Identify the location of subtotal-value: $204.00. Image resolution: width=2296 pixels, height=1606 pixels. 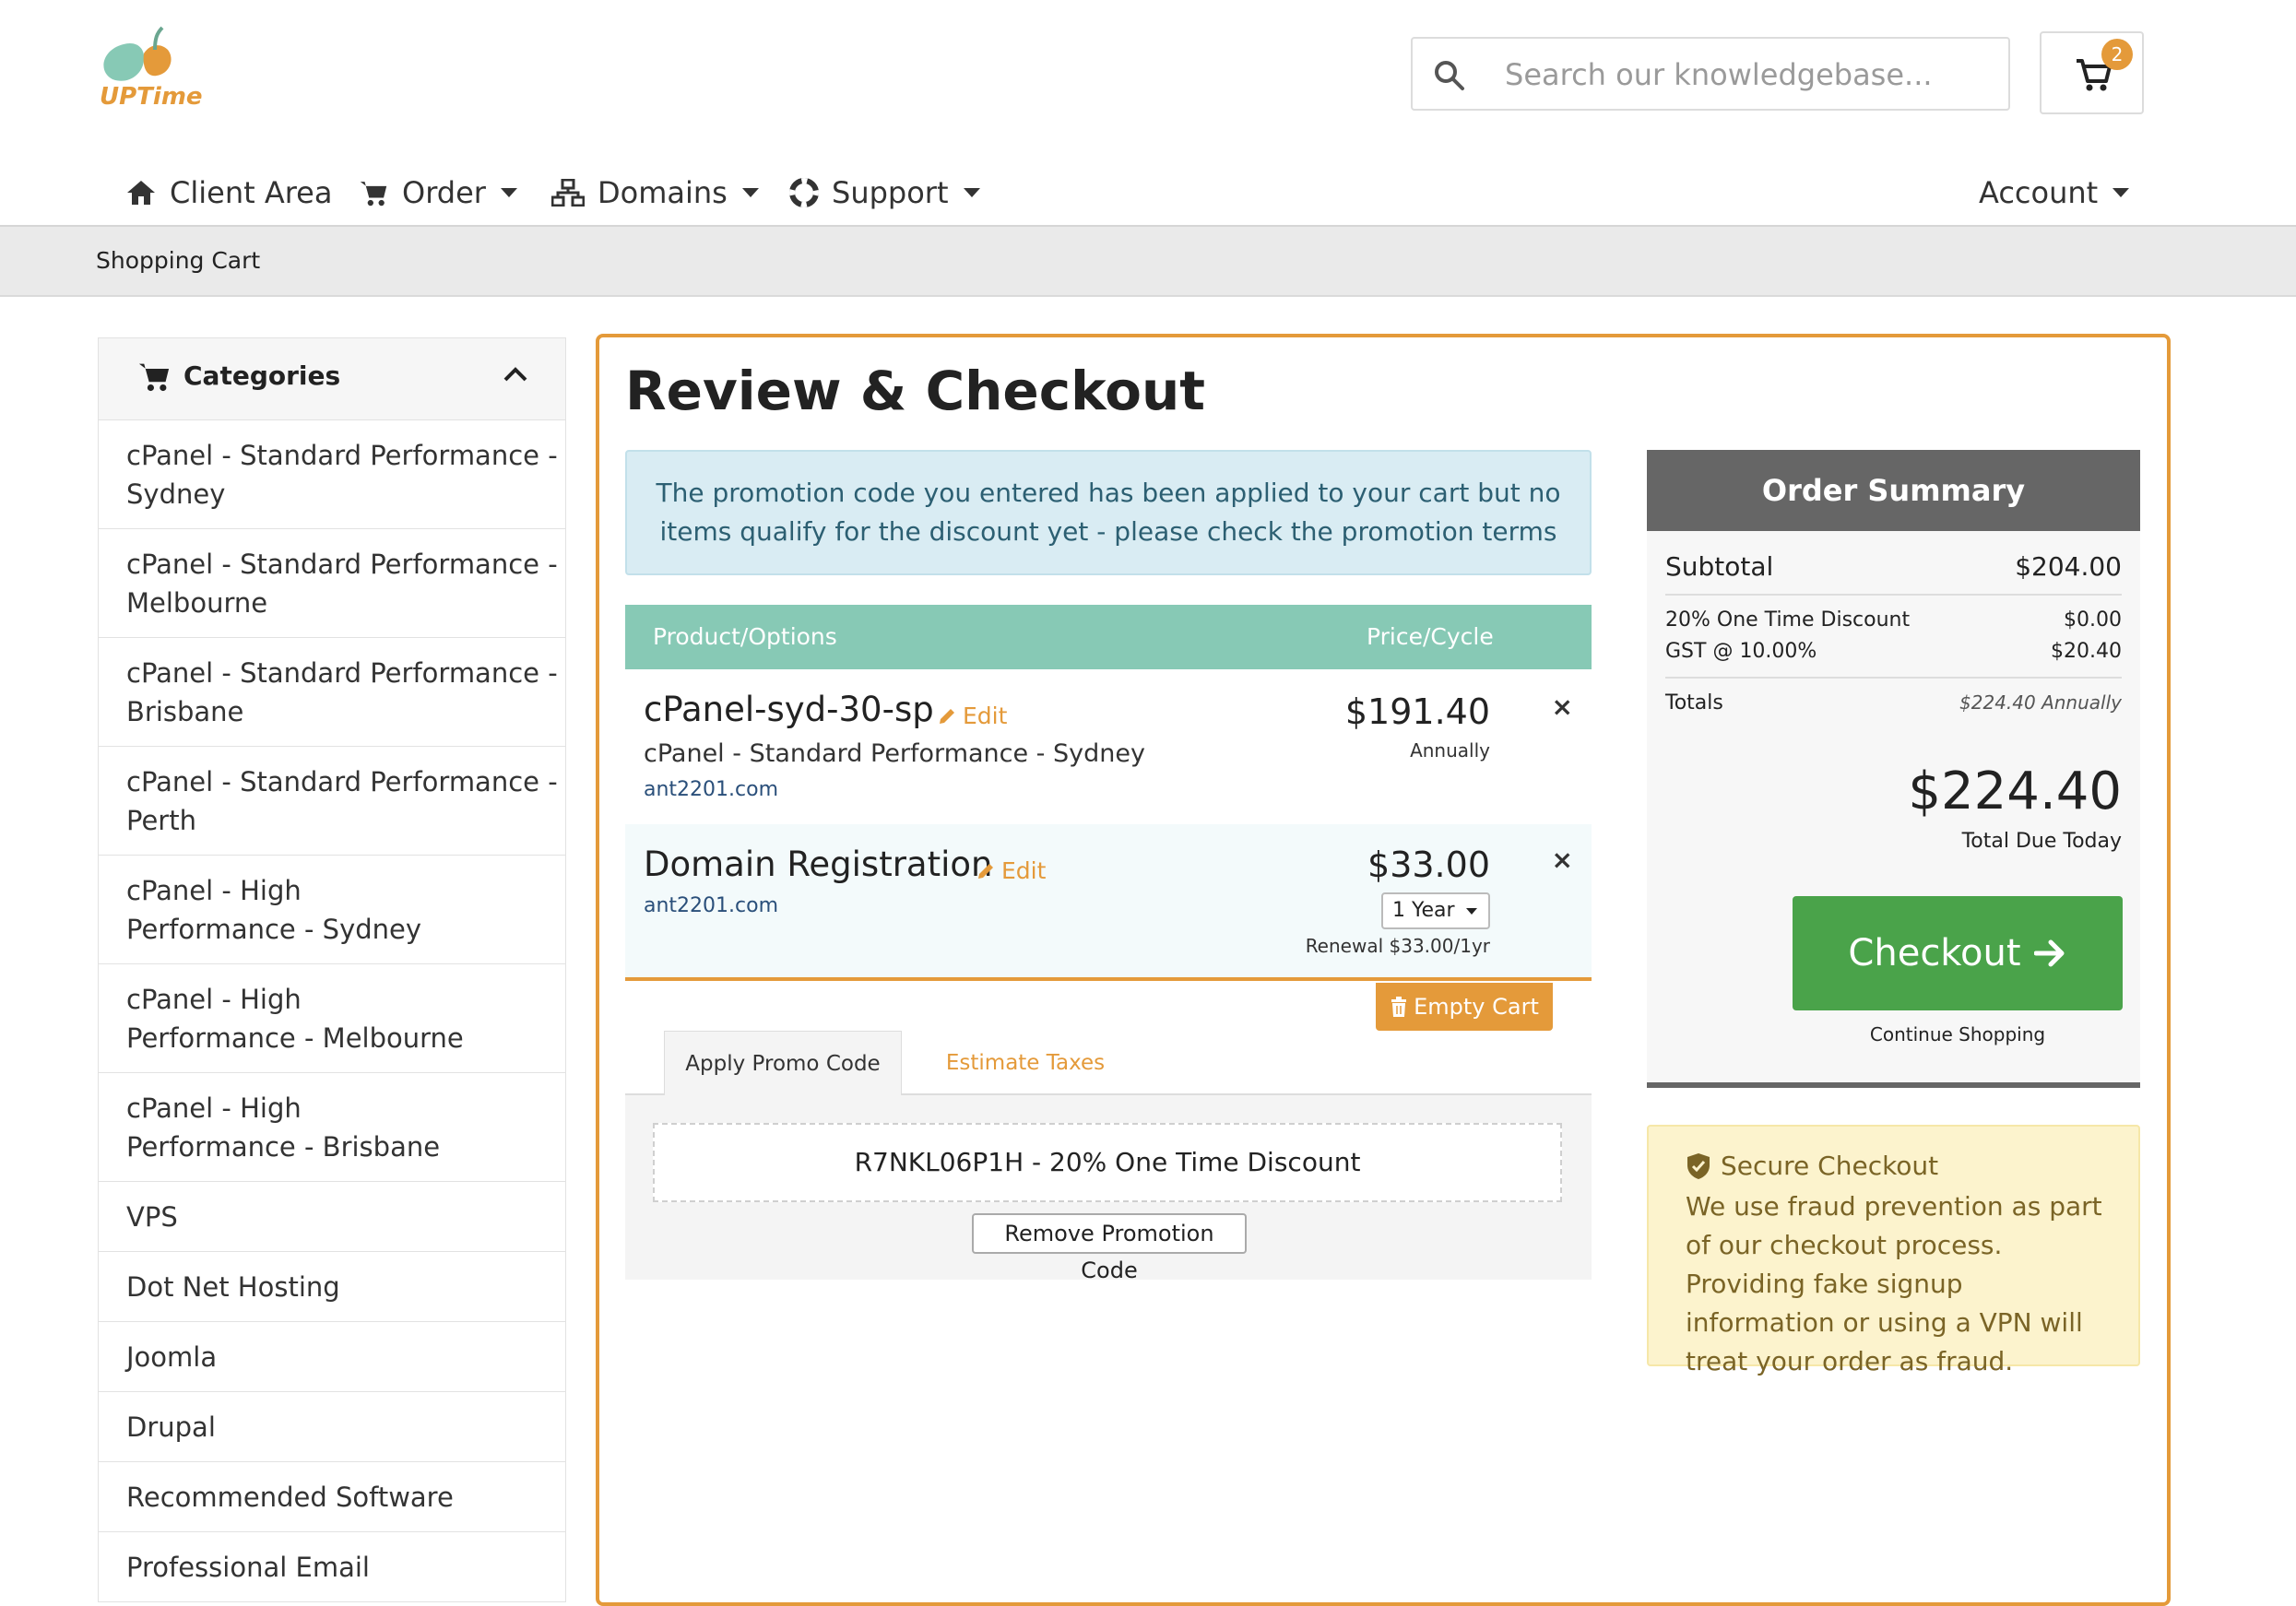
(2068, 566).